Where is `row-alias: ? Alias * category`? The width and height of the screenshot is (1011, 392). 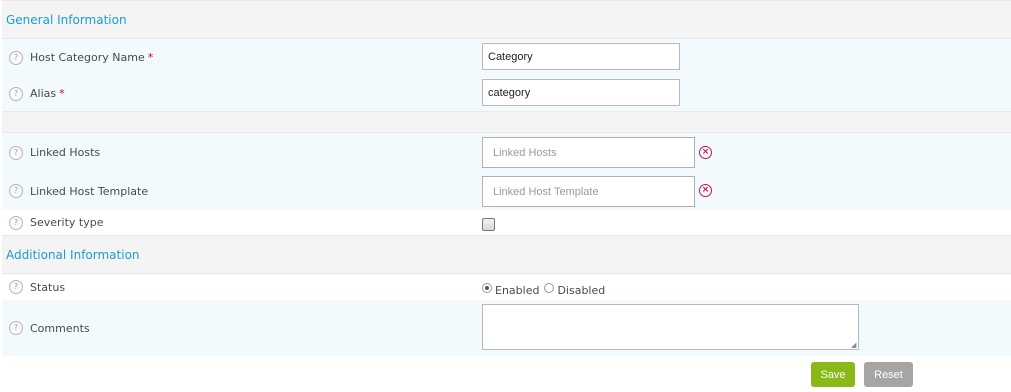 row-alias: ? Alias * category is located at coordinates (506, 93).